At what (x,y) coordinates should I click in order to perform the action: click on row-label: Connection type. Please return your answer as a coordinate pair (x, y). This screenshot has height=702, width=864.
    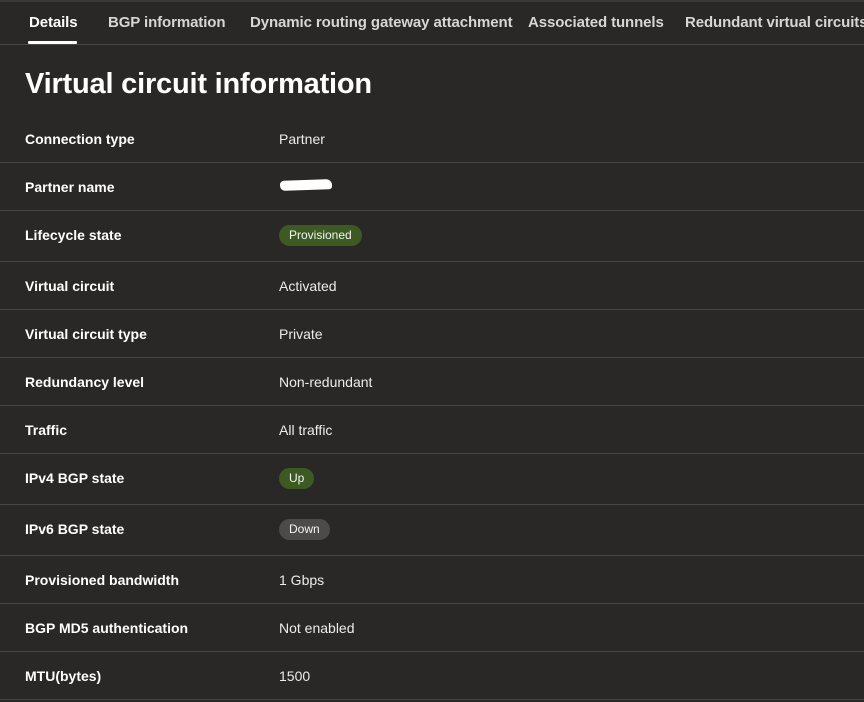
    Looking at the image, I should click on (80, 139).